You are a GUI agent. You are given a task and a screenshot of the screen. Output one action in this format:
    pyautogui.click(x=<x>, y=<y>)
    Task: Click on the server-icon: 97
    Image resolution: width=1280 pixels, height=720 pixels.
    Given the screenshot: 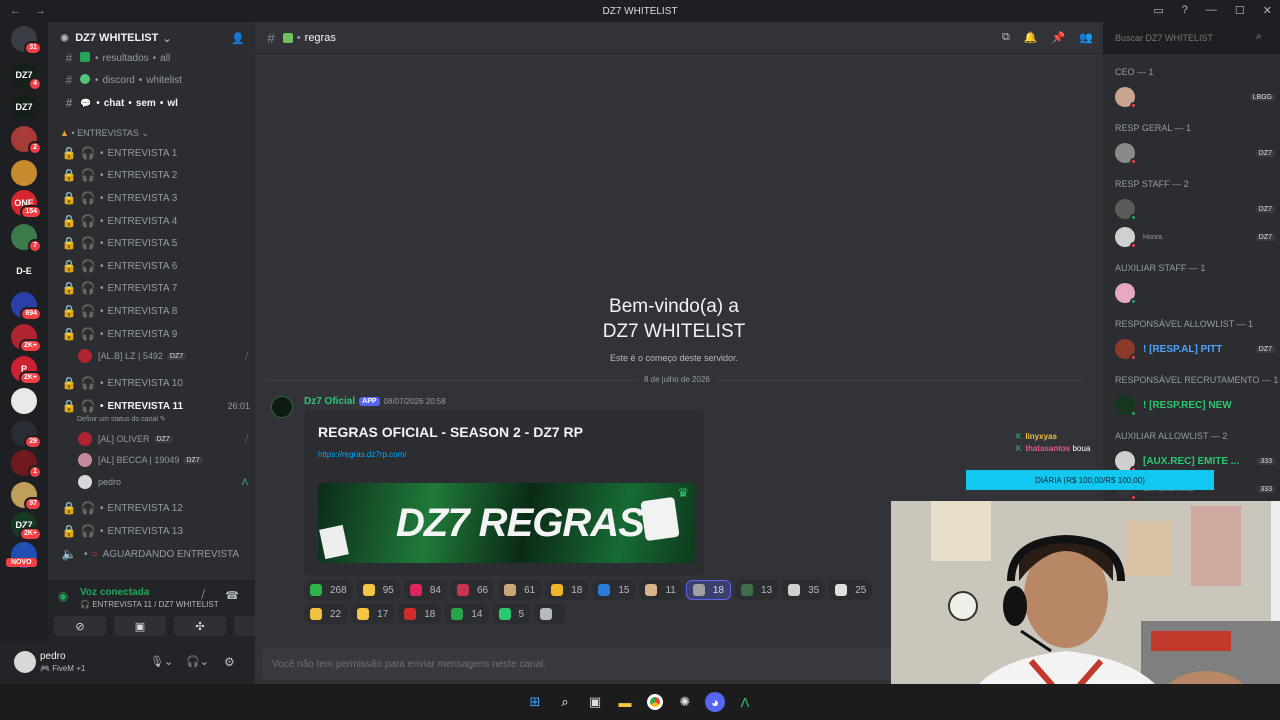 What is the action you would take?
    pyautogui.click(x=26, y=496)
    